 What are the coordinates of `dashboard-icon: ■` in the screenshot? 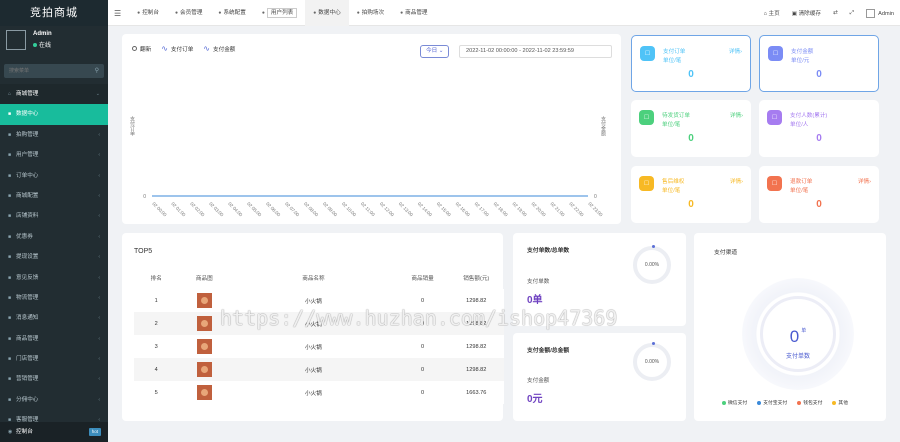 It's located at (10, 114).